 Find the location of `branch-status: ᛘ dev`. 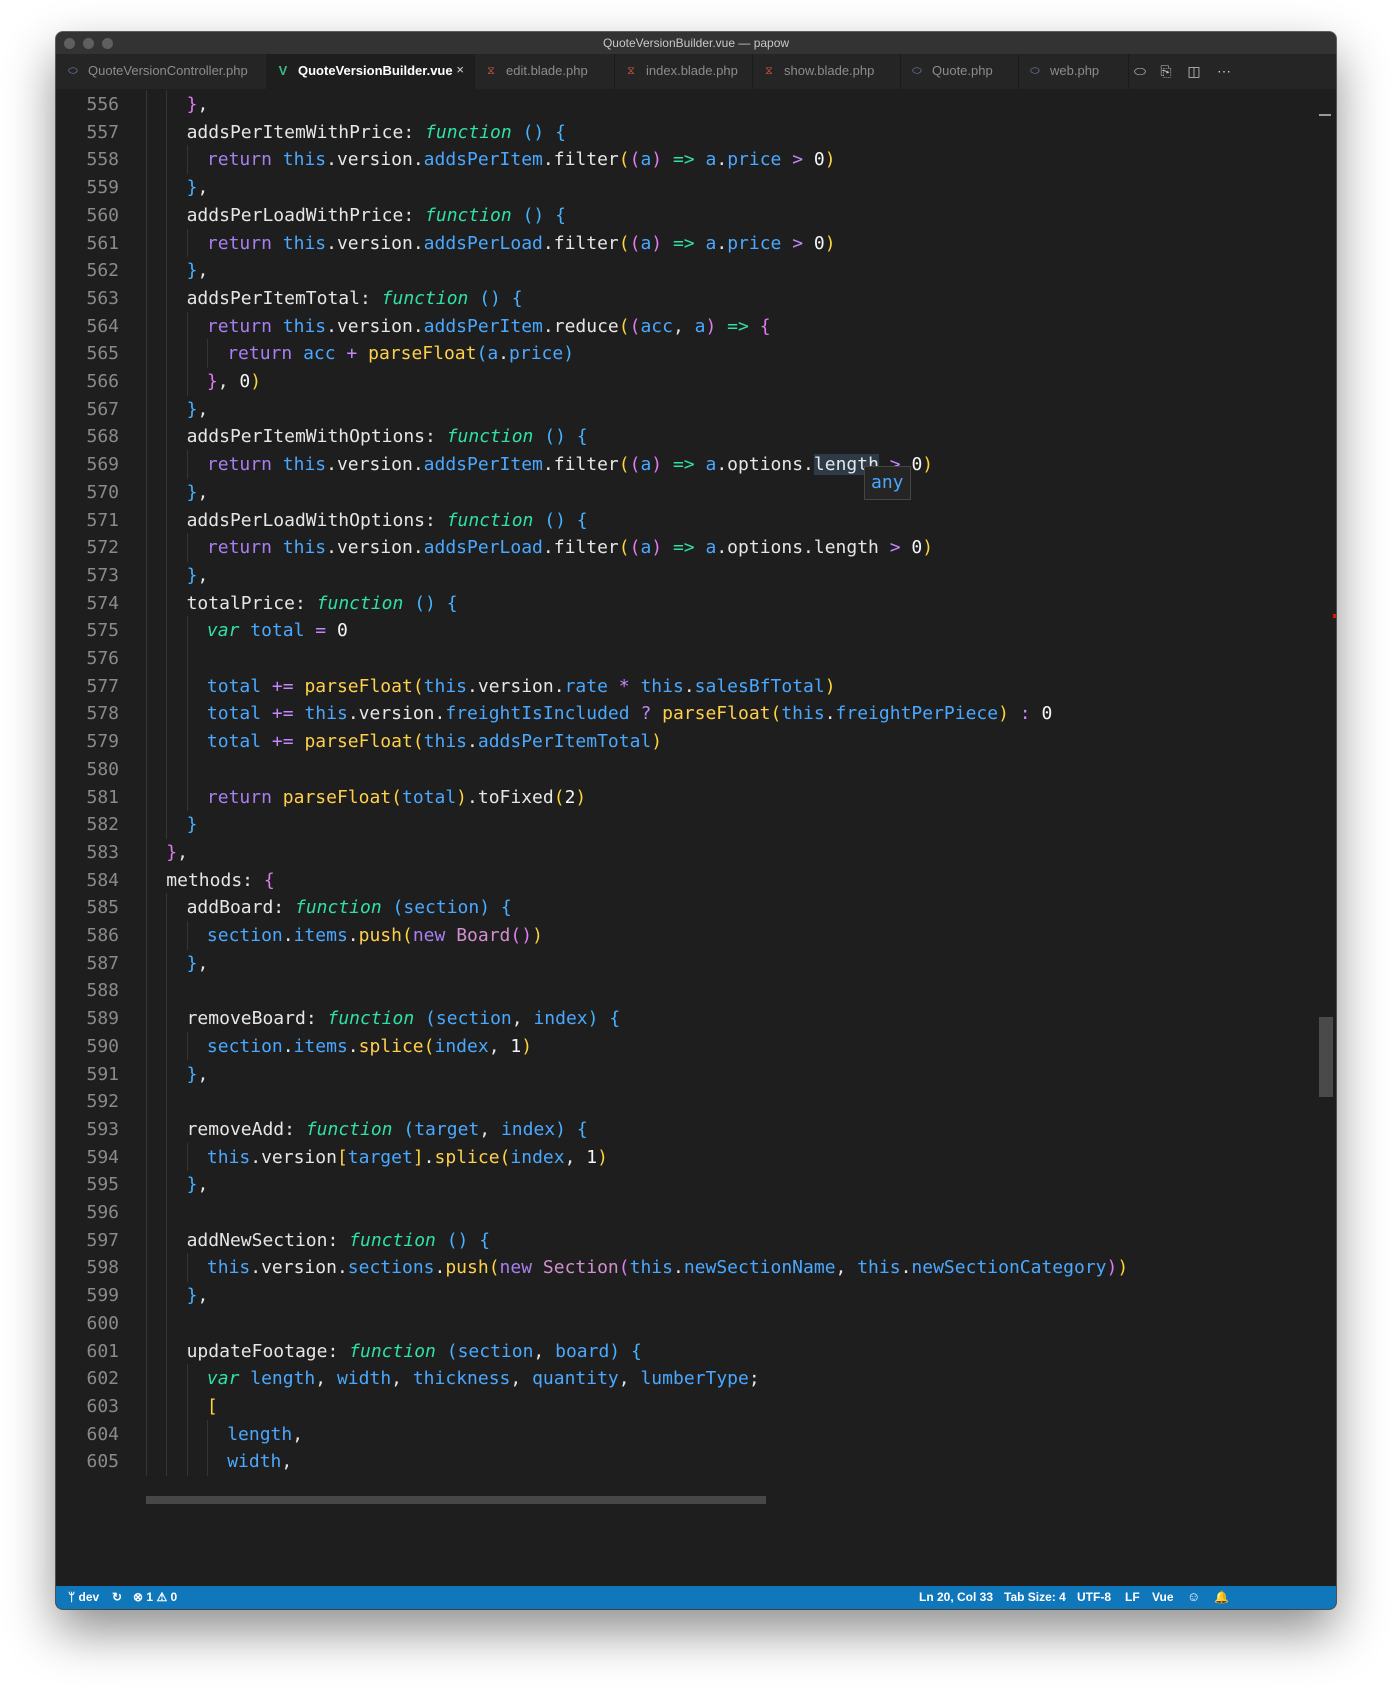

branch-status: ᛘ dev is located at coordinates (83, 1597).